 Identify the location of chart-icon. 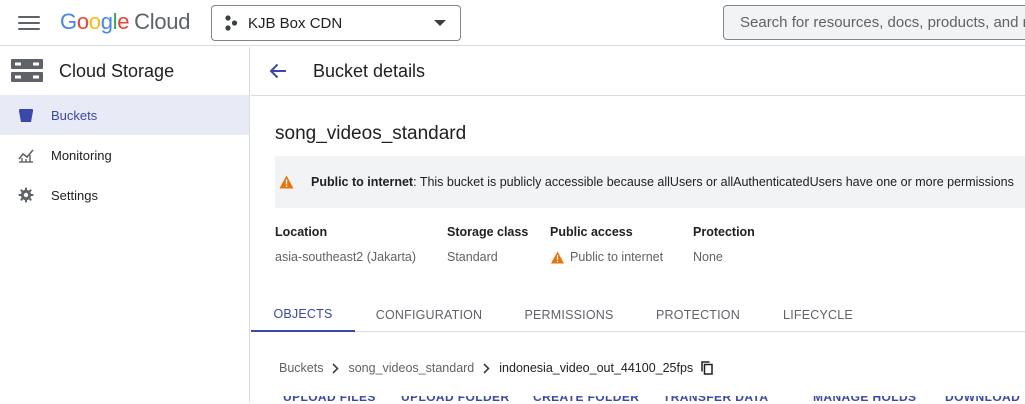
(26, 156).